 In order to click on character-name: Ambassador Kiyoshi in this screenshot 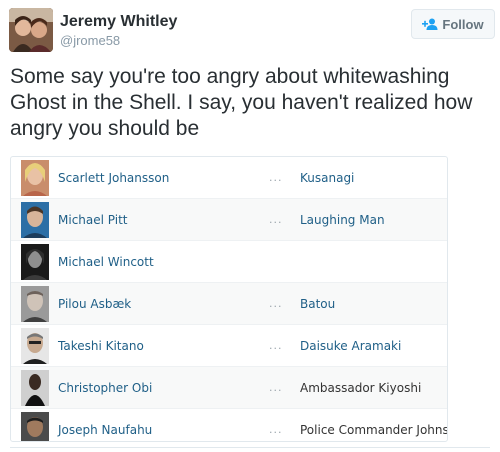, I will do `click(361, 388)`.